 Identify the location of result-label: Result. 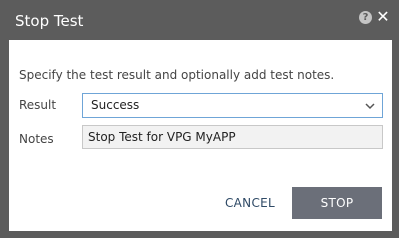
(38, 105).